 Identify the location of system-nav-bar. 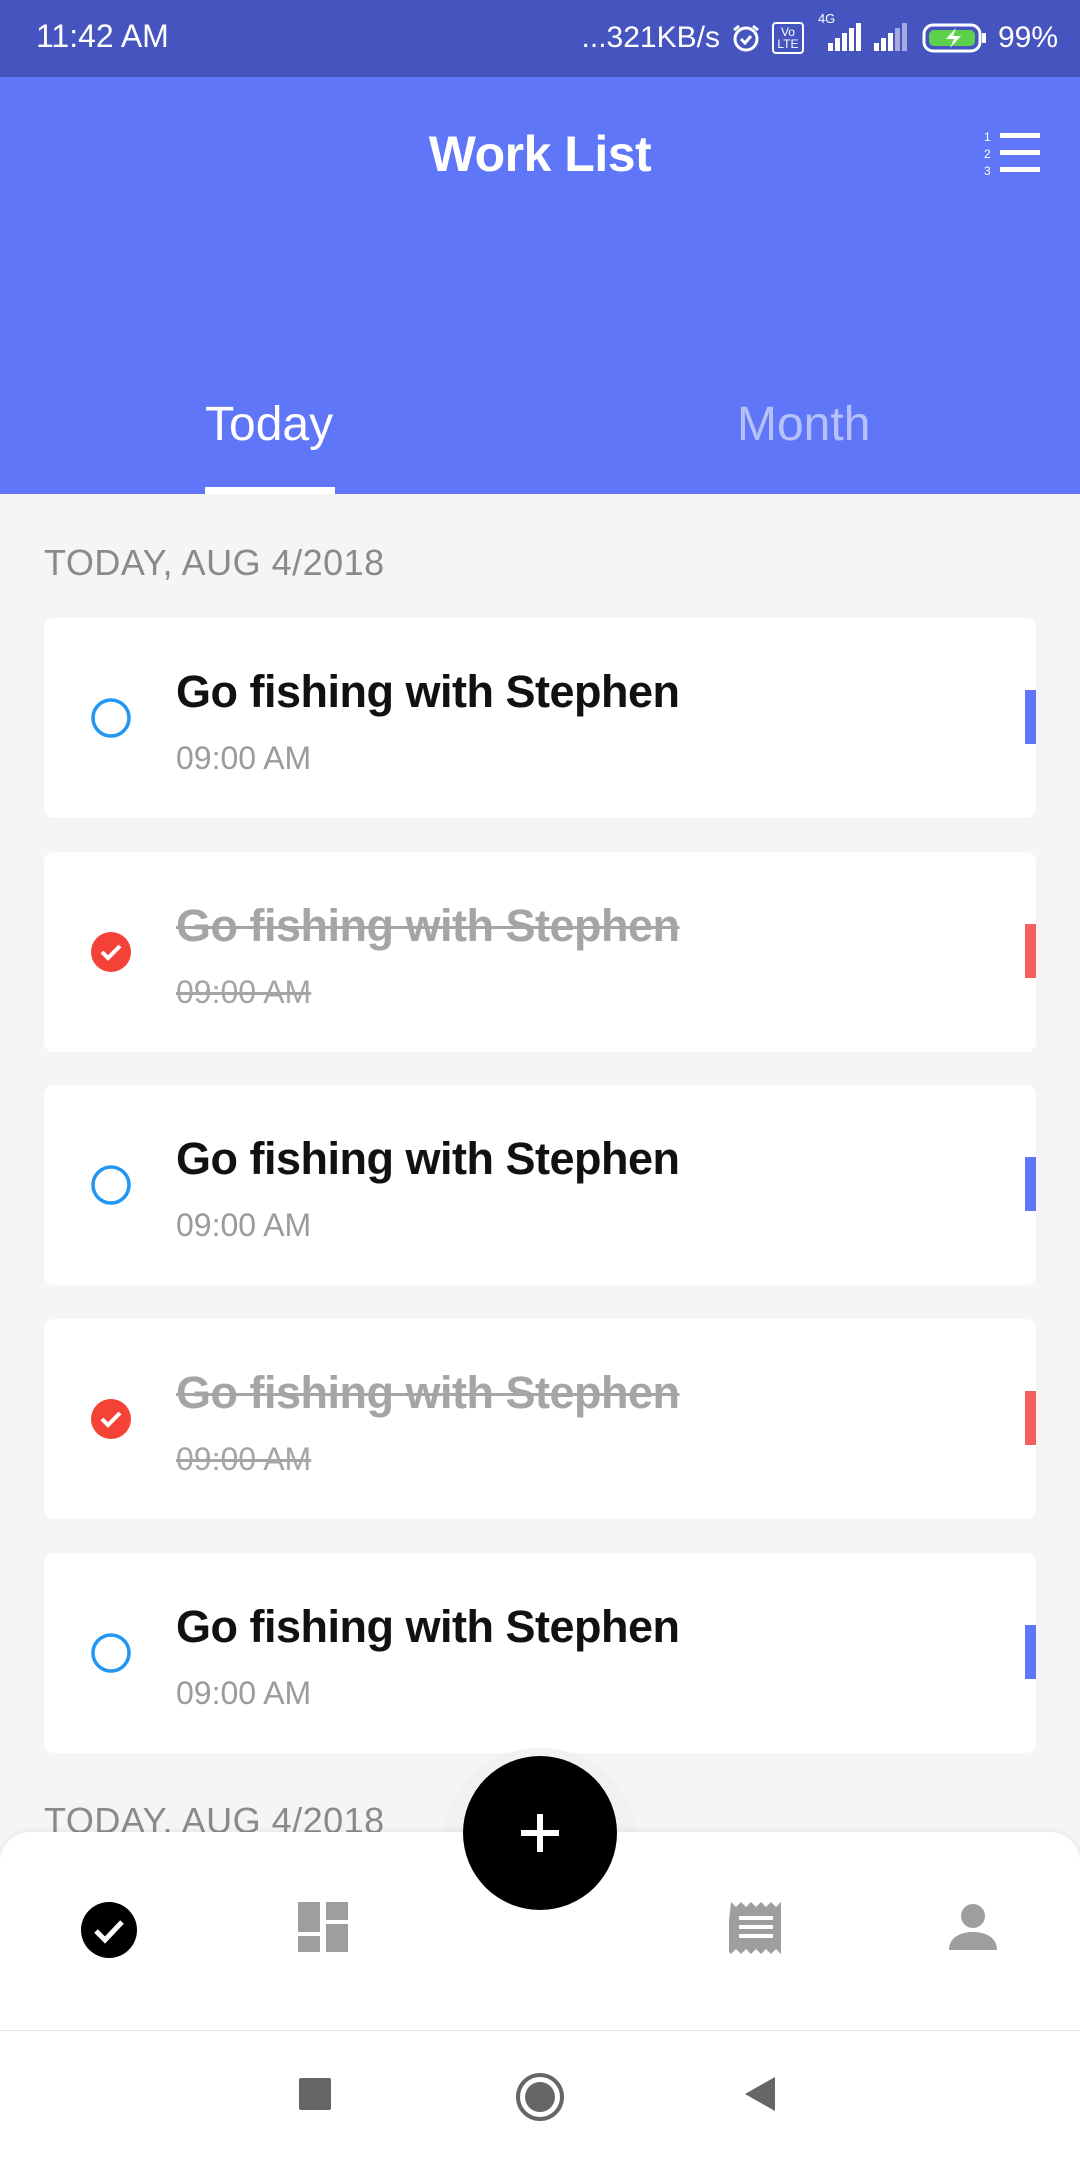
(540, 2095).